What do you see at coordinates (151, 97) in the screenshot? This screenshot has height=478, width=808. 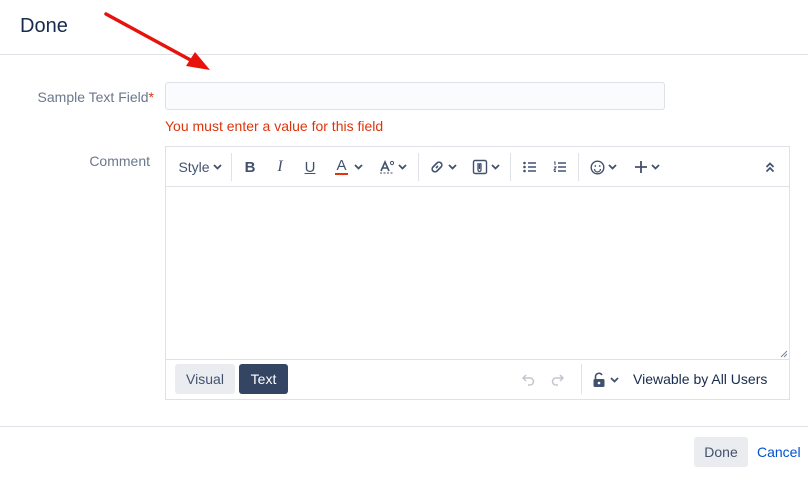 I see `required-marker: *` at bounding box center [151, 97].